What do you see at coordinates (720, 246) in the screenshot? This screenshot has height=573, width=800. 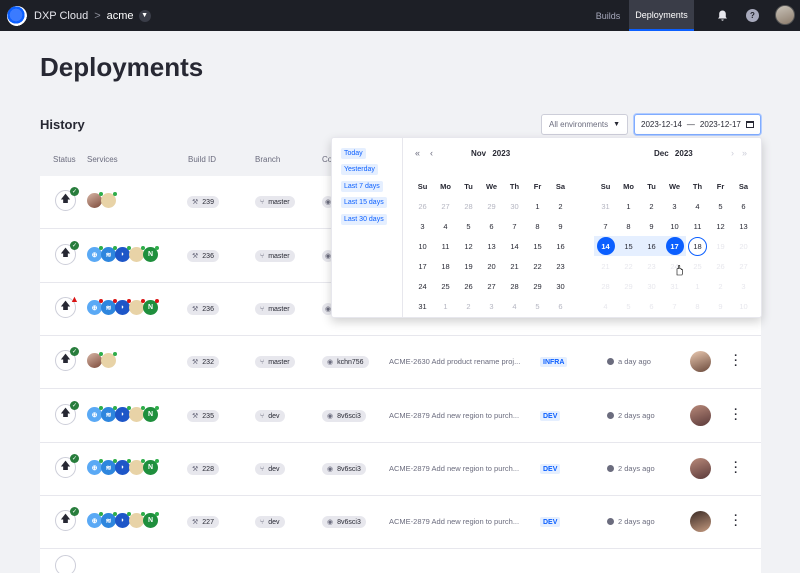 I see `calendar-day: 19` at bounding box center [720, 246].